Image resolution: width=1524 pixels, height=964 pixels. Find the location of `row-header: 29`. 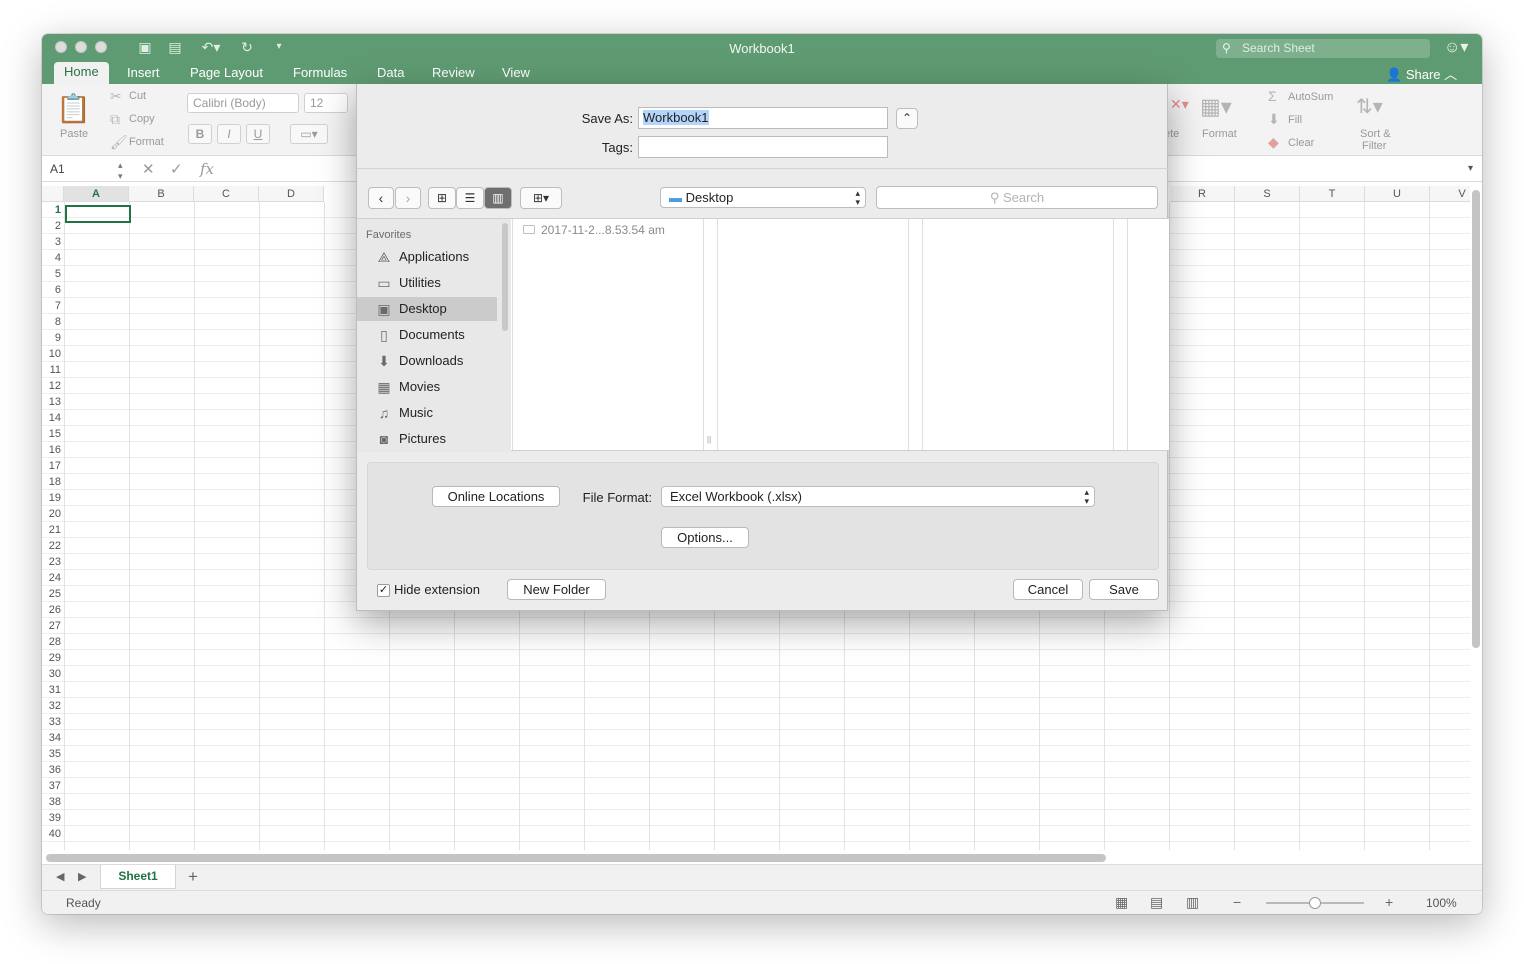

row-header: 29 is located at coordinates (53, 658).